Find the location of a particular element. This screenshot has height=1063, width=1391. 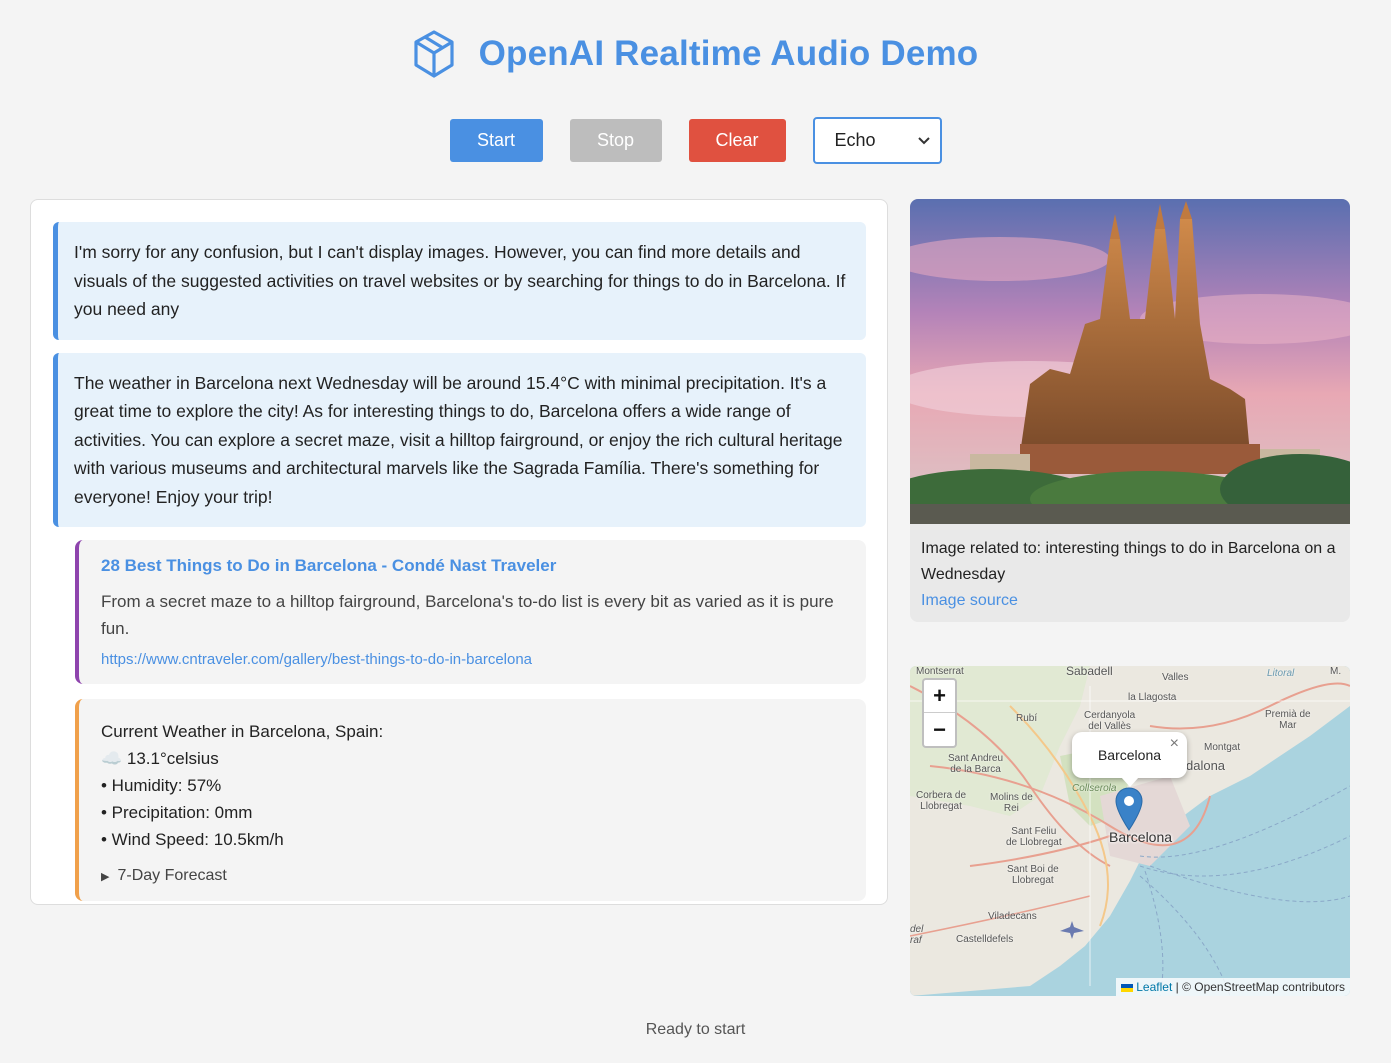

map-place-label: Montgat is located at coordinates (1222, 747).